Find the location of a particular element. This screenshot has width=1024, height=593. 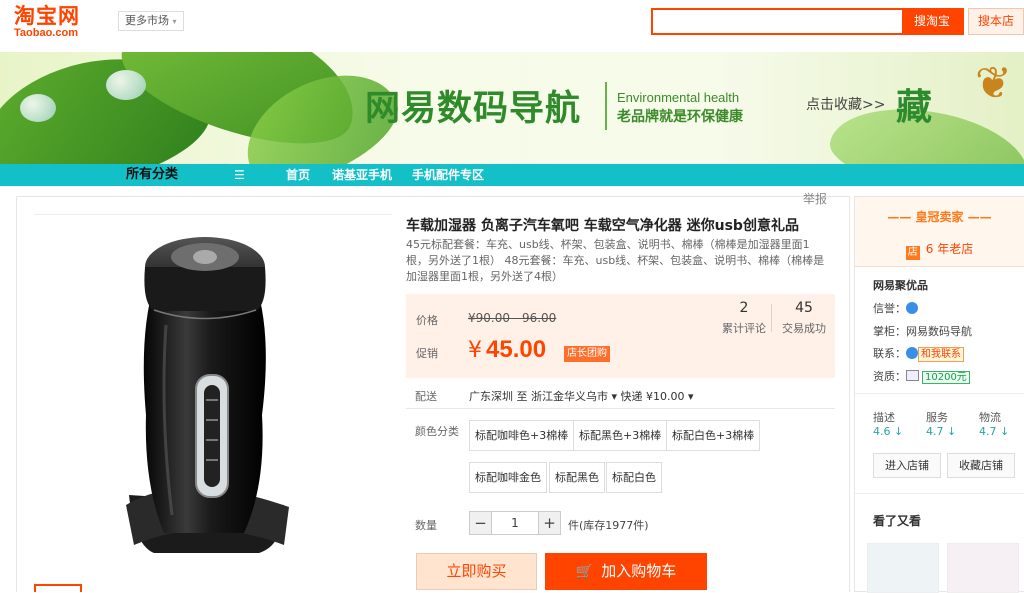

score-logistics-value: 4.7 ↓ is located at coordinates (994, 431).